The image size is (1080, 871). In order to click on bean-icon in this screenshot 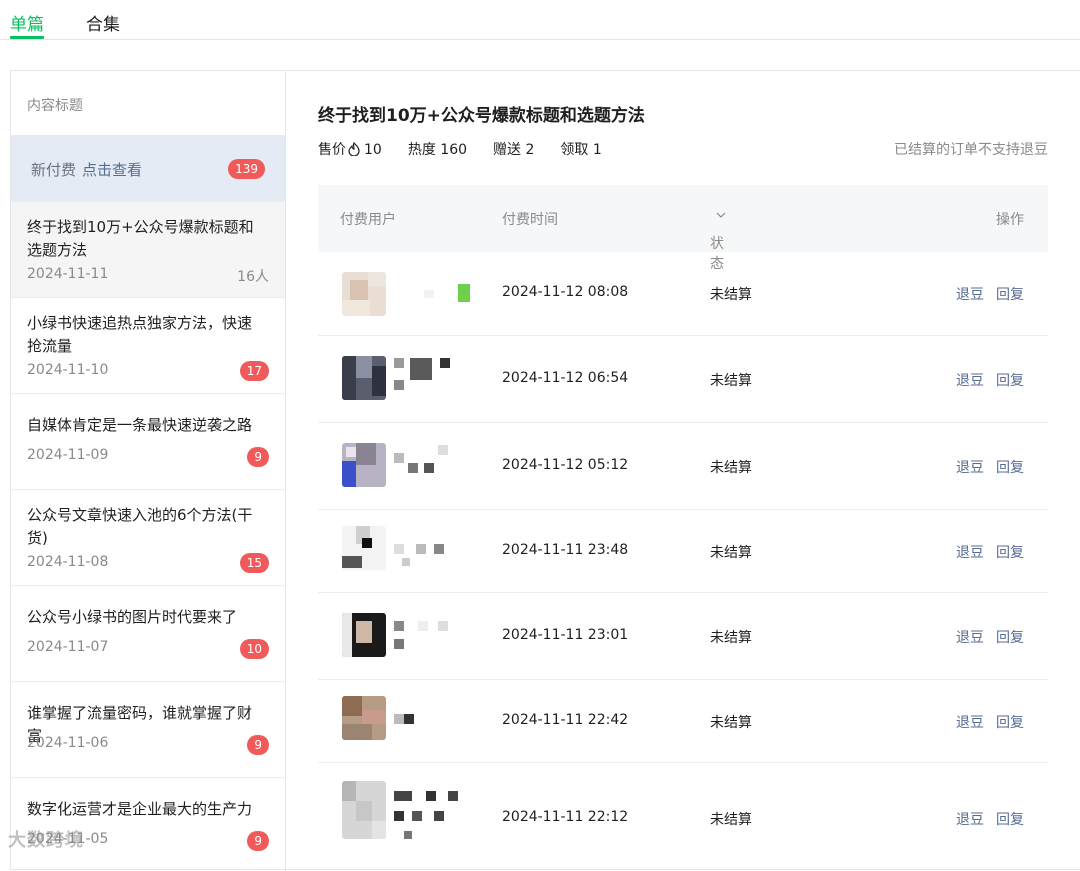, I will do `click(354, 149)`.